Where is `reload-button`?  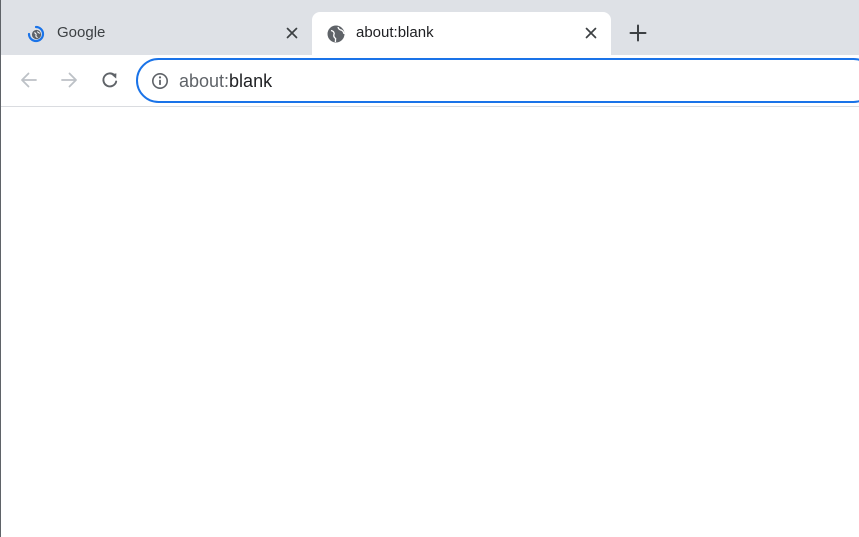 reload-button is located at coordinates (110, 80).